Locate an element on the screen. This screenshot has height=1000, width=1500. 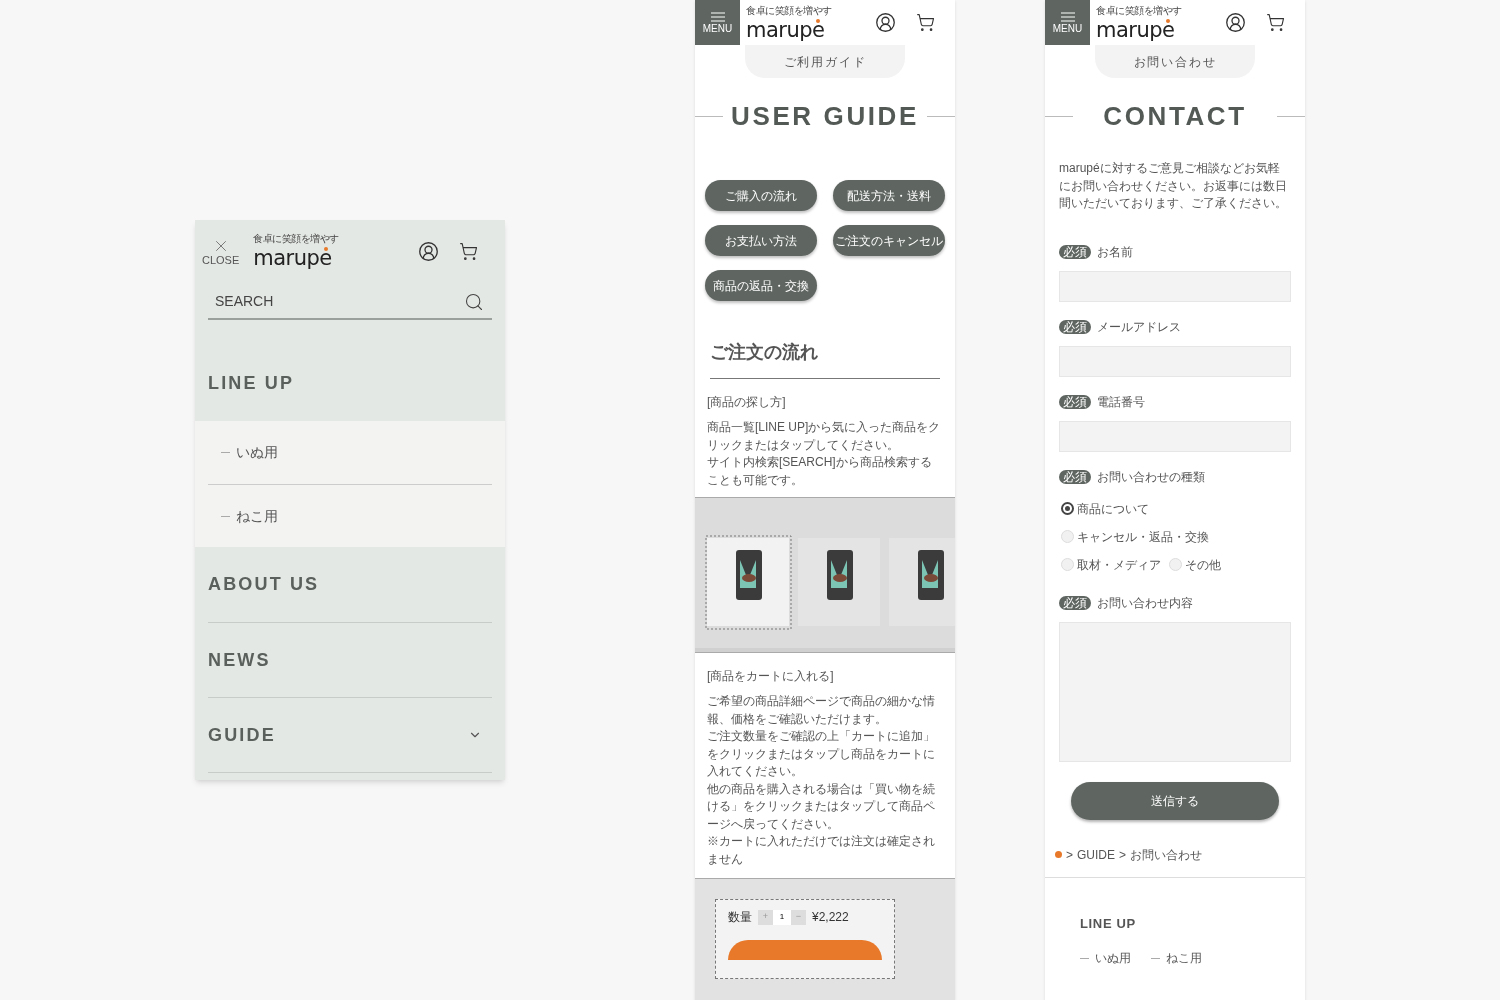
breadcrumb-link: GUIDE is located at coordinates (1096, 854).